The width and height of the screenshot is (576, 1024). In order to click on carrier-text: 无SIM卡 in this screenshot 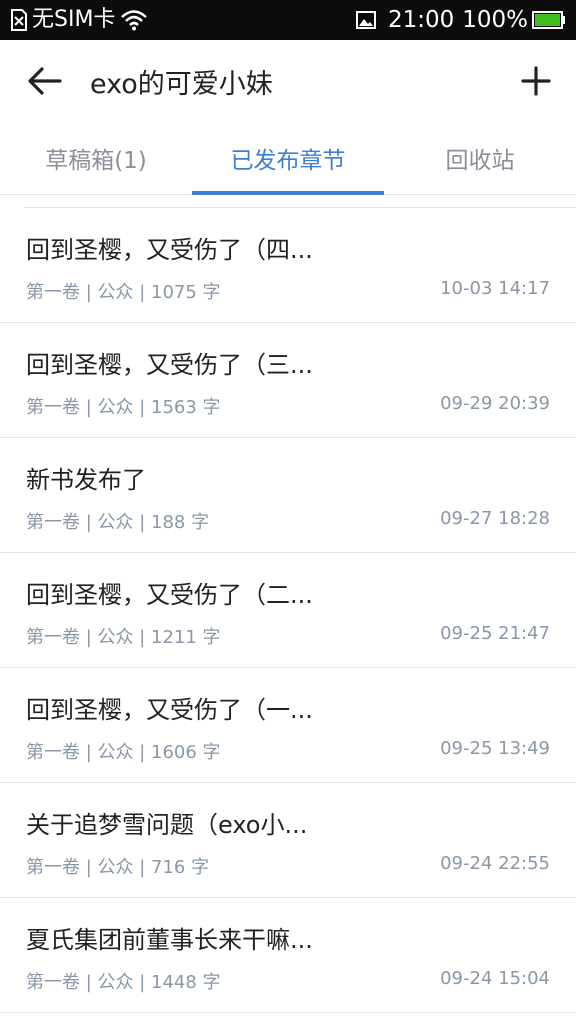, I will do `click(74, 19)`.